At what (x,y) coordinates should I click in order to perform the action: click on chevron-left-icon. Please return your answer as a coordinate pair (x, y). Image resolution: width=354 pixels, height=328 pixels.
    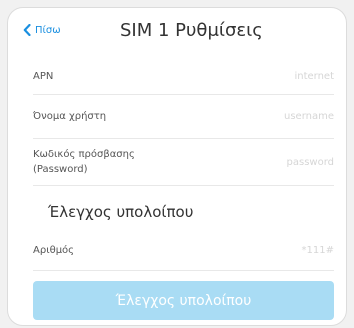
    Looking at the image, I should click on (27, 30).